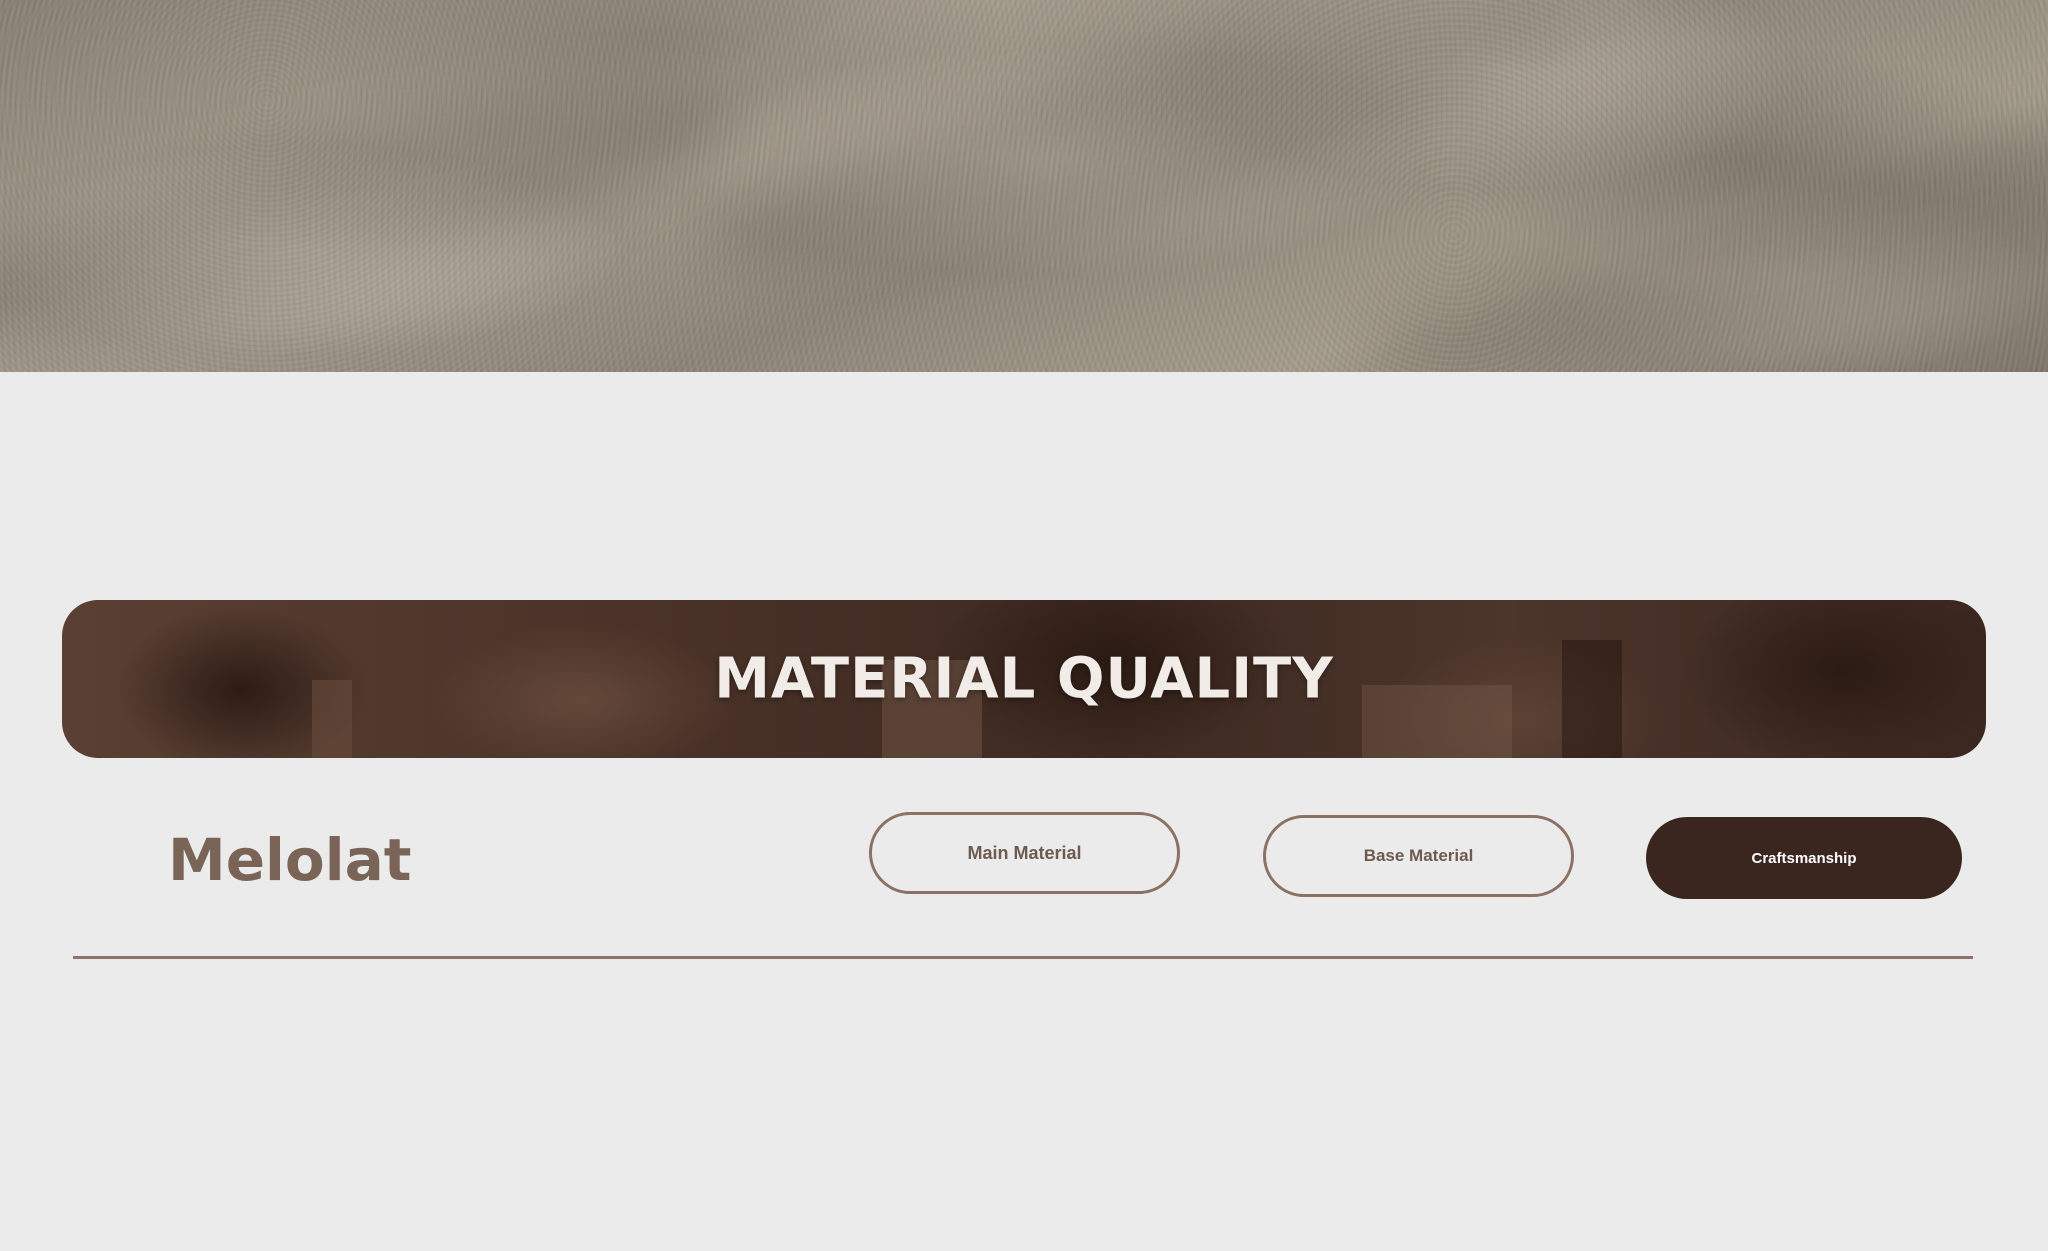  What do you see at coordinates (290, 860) in the screenshot?
I see `brand-name: Melolat` at bounding box center [290, 860].